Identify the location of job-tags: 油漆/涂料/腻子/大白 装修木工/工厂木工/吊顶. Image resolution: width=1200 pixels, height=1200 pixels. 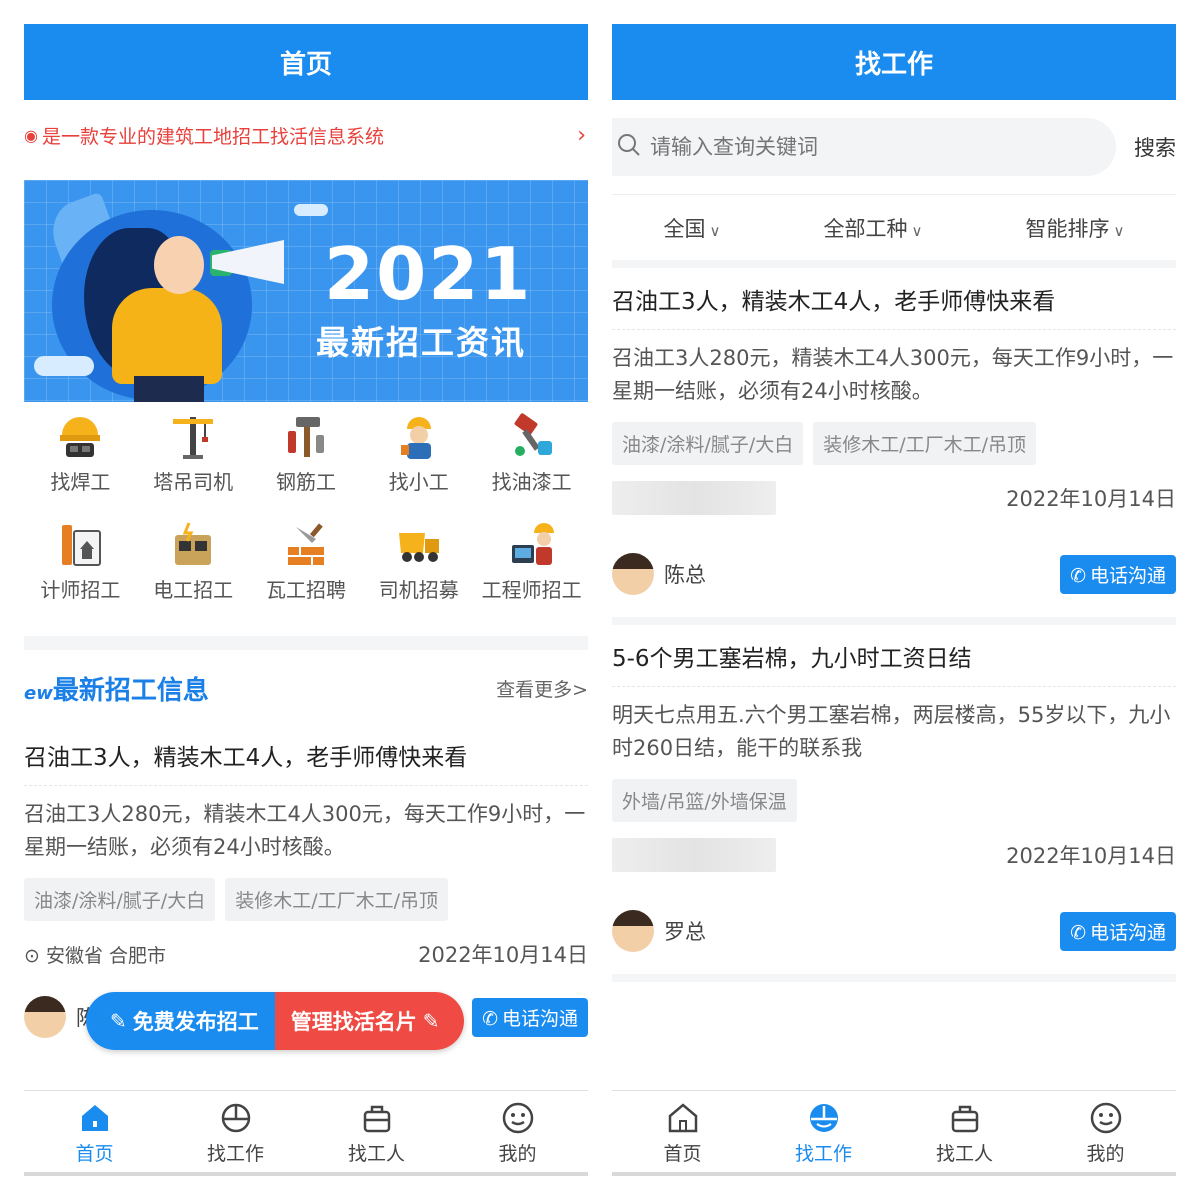
(894, 441).